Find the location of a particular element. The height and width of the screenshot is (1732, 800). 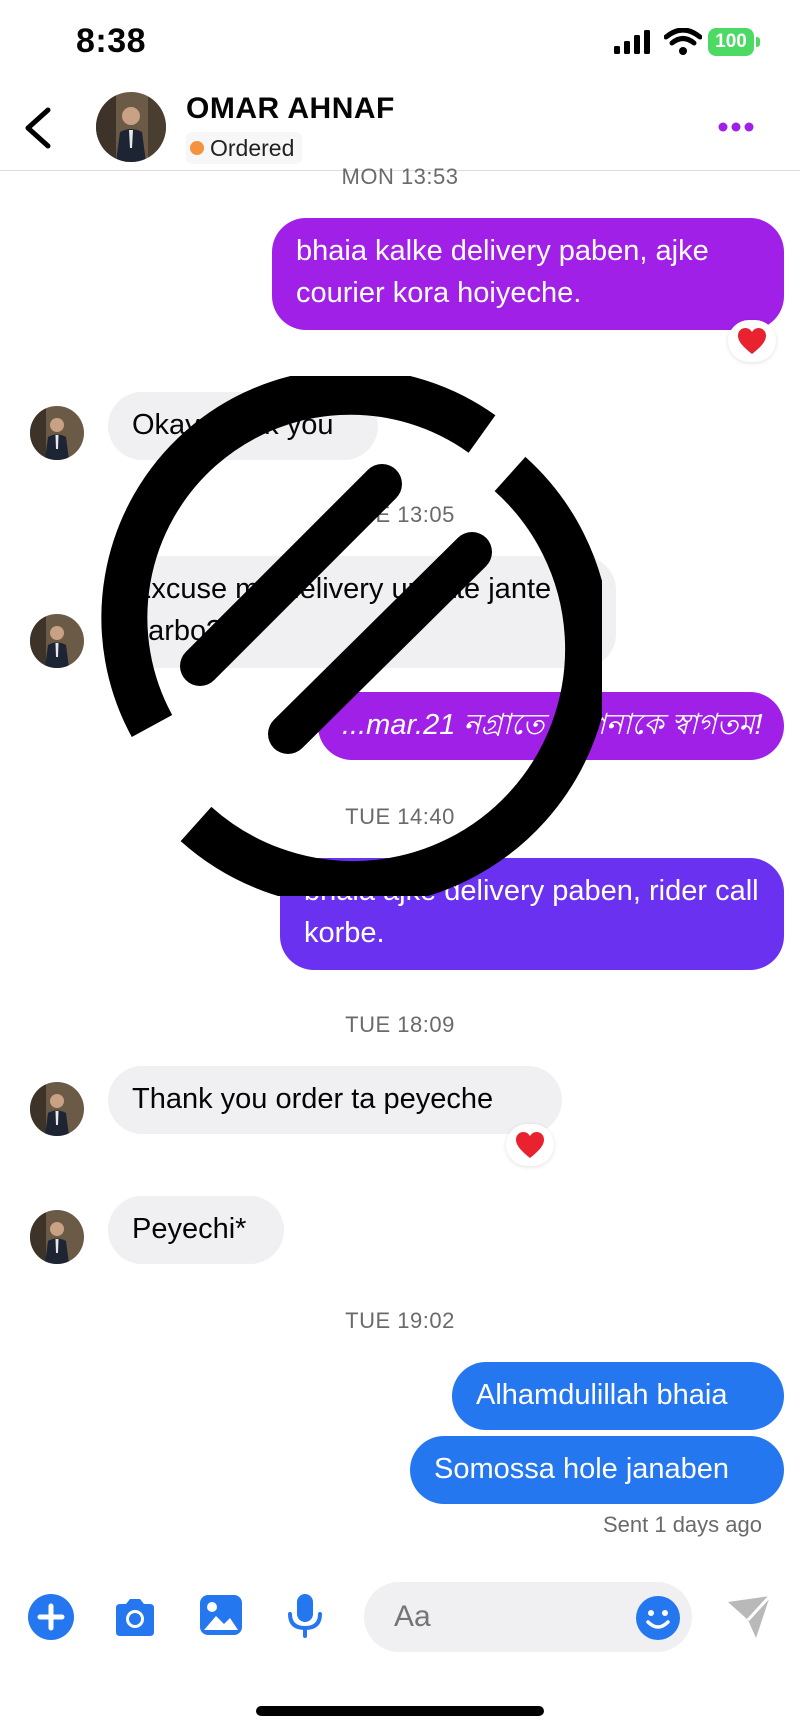

message-incoming: Thank you order ta peyeche is located at coordinates (335, 1100).